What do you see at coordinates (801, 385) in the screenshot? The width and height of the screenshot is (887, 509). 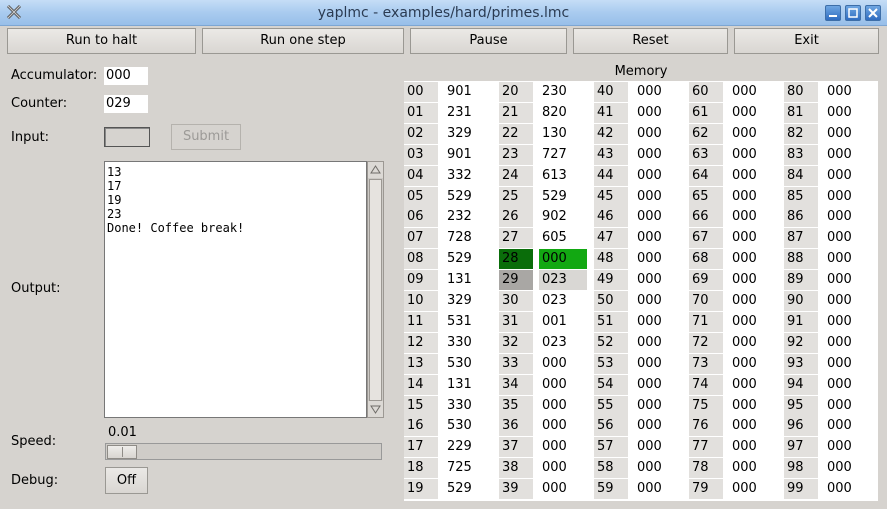 I see `memory-address-94: 94` at bounding box center [801, 385].